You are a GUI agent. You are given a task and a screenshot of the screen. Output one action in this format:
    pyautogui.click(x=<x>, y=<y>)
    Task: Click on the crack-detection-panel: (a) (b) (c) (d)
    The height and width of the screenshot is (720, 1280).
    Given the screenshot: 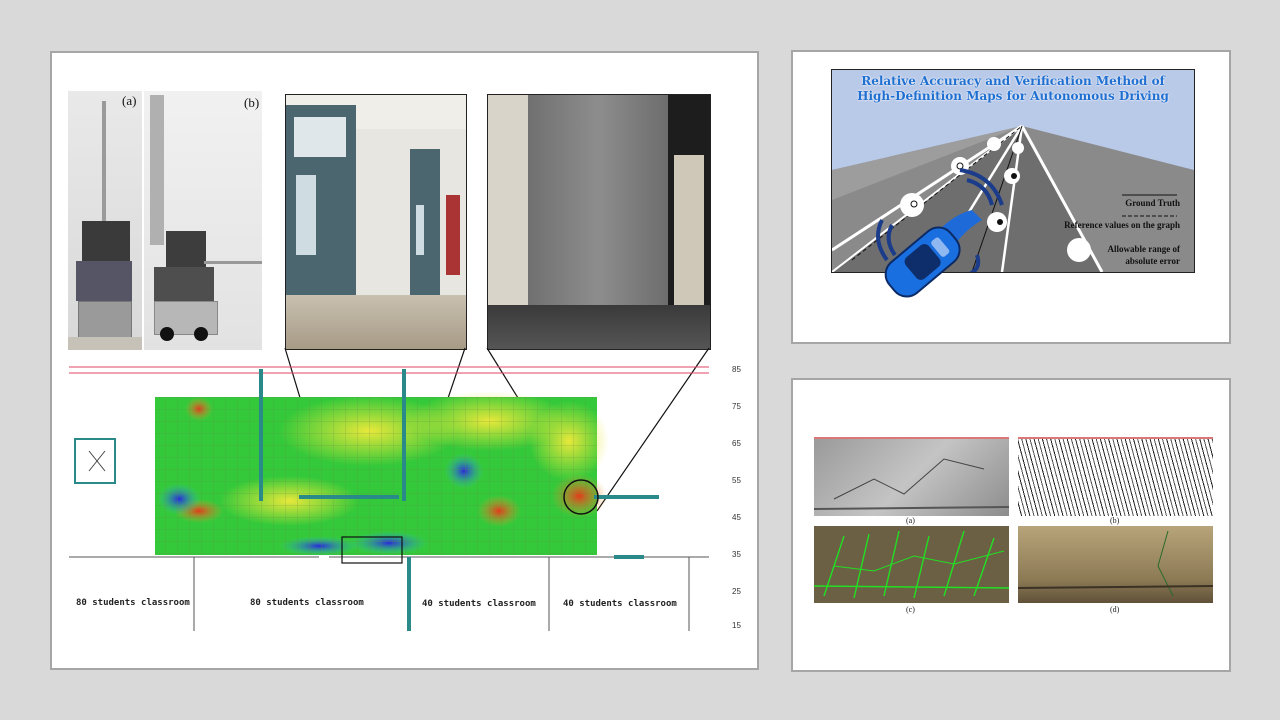 What is the action you would take?
    pyautogui.click(x=1011, y=525)
    